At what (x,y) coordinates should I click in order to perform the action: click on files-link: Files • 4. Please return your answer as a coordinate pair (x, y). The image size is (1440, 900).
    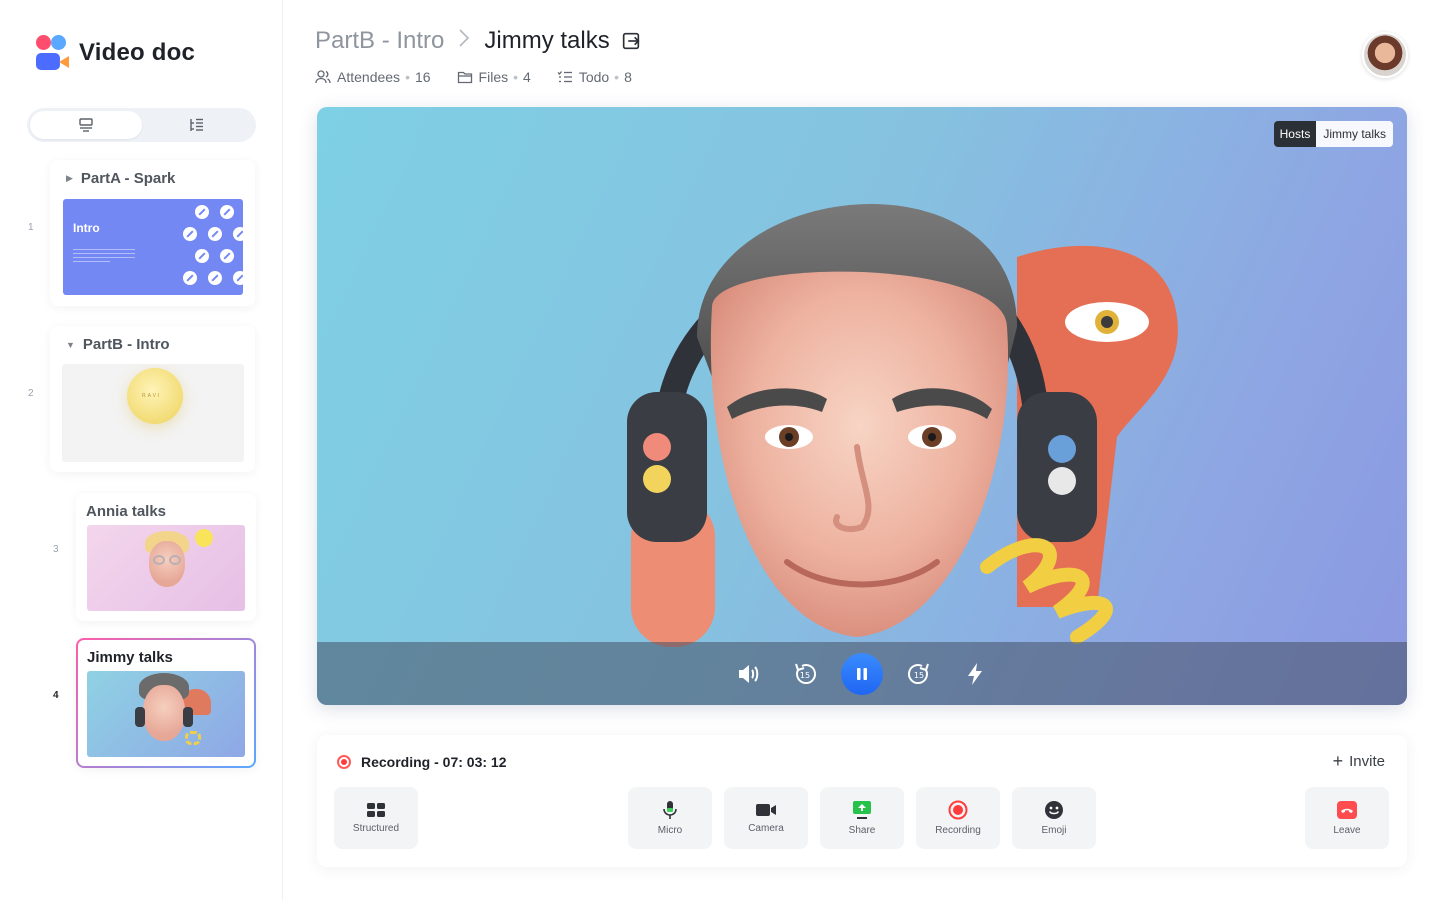
    Looking at the image, I should click on (494, 77).